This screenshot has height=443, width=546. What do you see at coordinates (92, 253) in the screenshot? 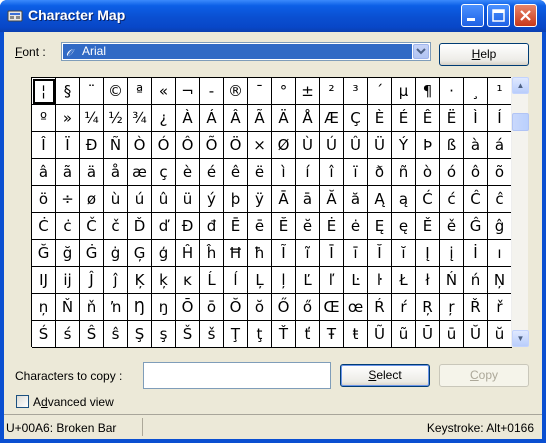
I see `character-cell: Ġ` at bounding box center [92, 253].